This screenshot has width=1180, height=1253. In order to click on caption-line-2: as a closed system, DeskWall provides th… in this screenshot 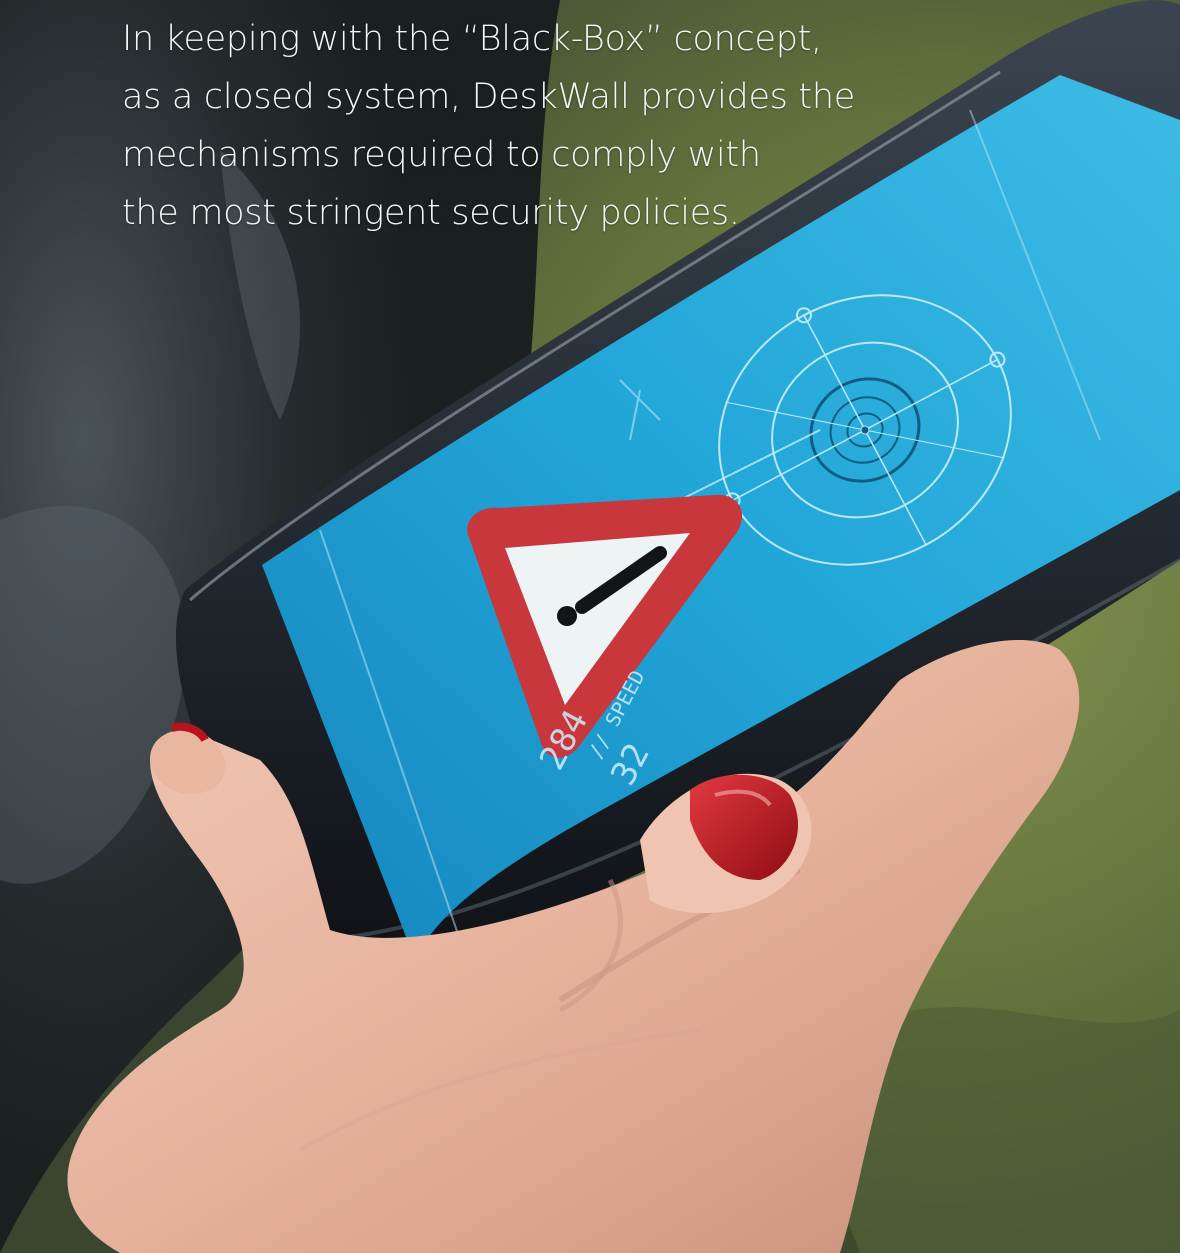, I will do `click(488, 97)`.